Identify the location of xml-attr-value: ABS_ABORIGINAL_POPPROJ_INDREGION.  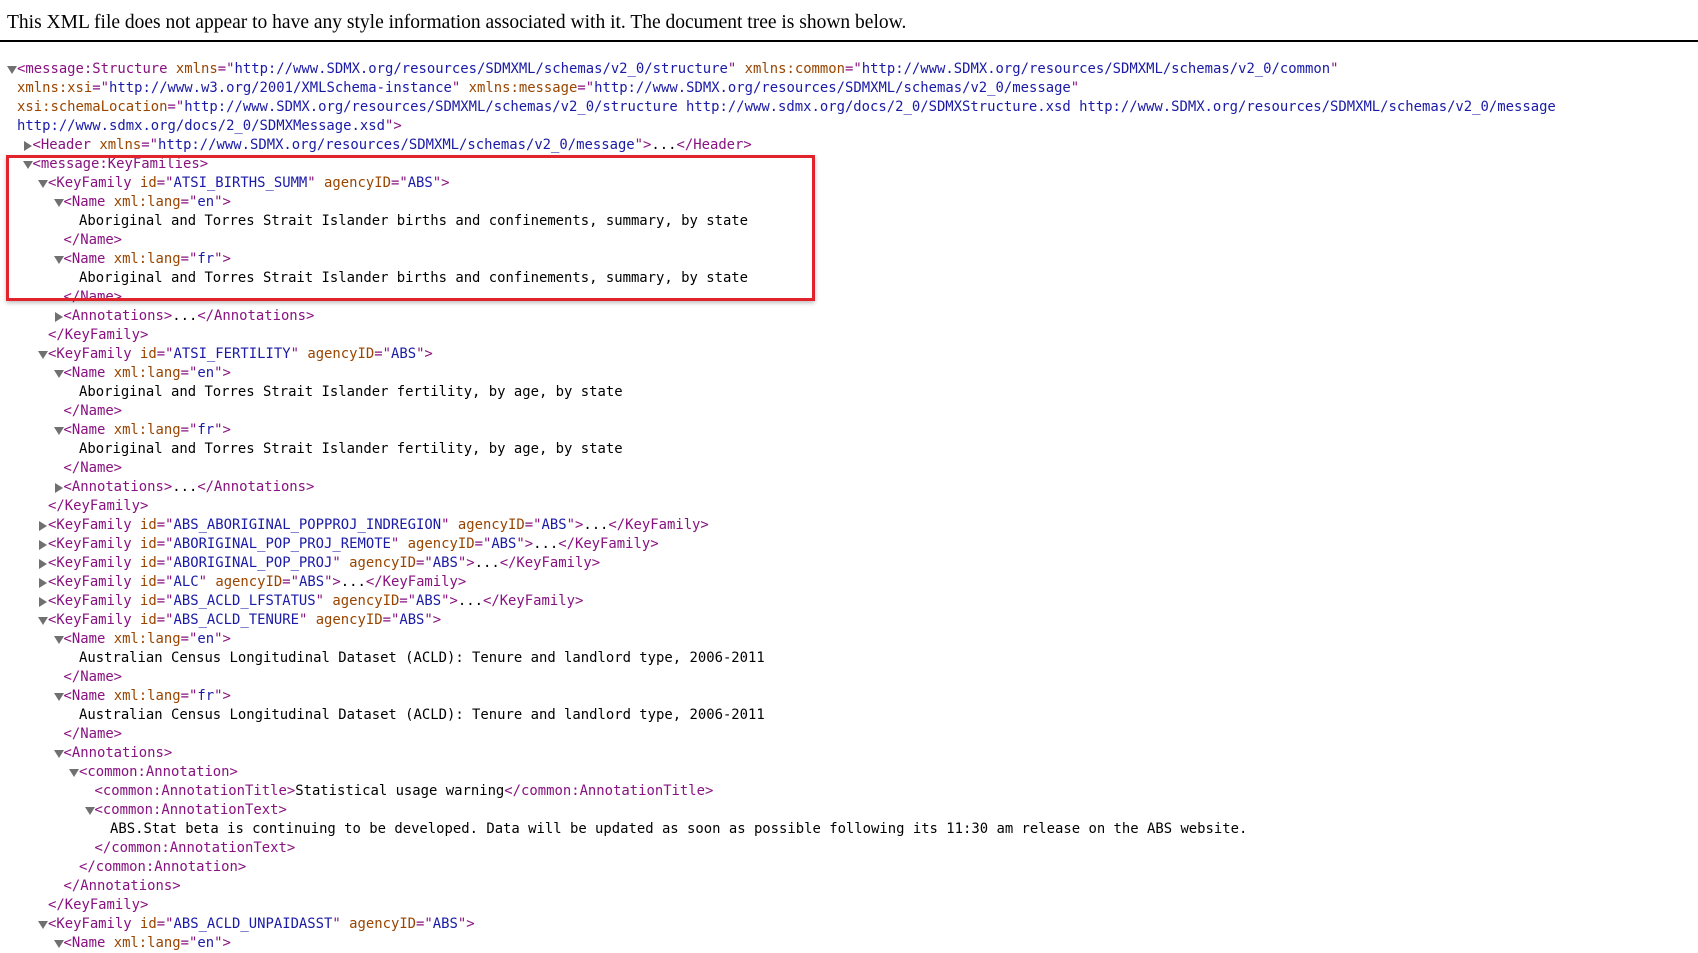
(307, 525).